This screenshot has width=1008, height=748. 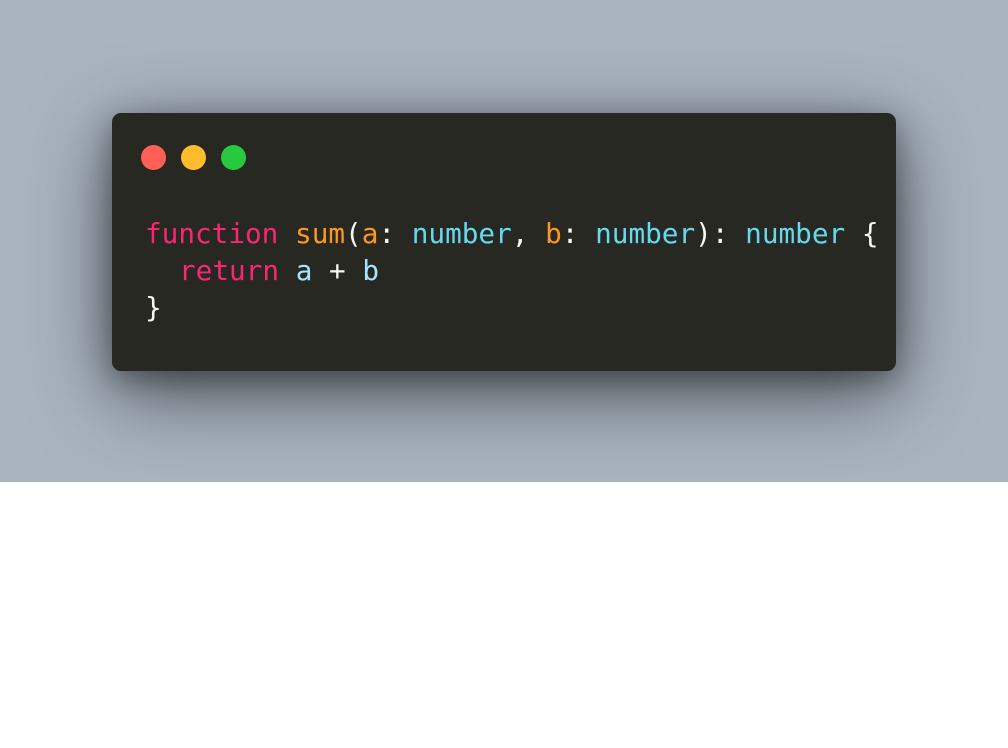 What do you see at coordinates (795, 233) in the screenshot?
I see `return-type-number: number` at bounding box center [795, 233].